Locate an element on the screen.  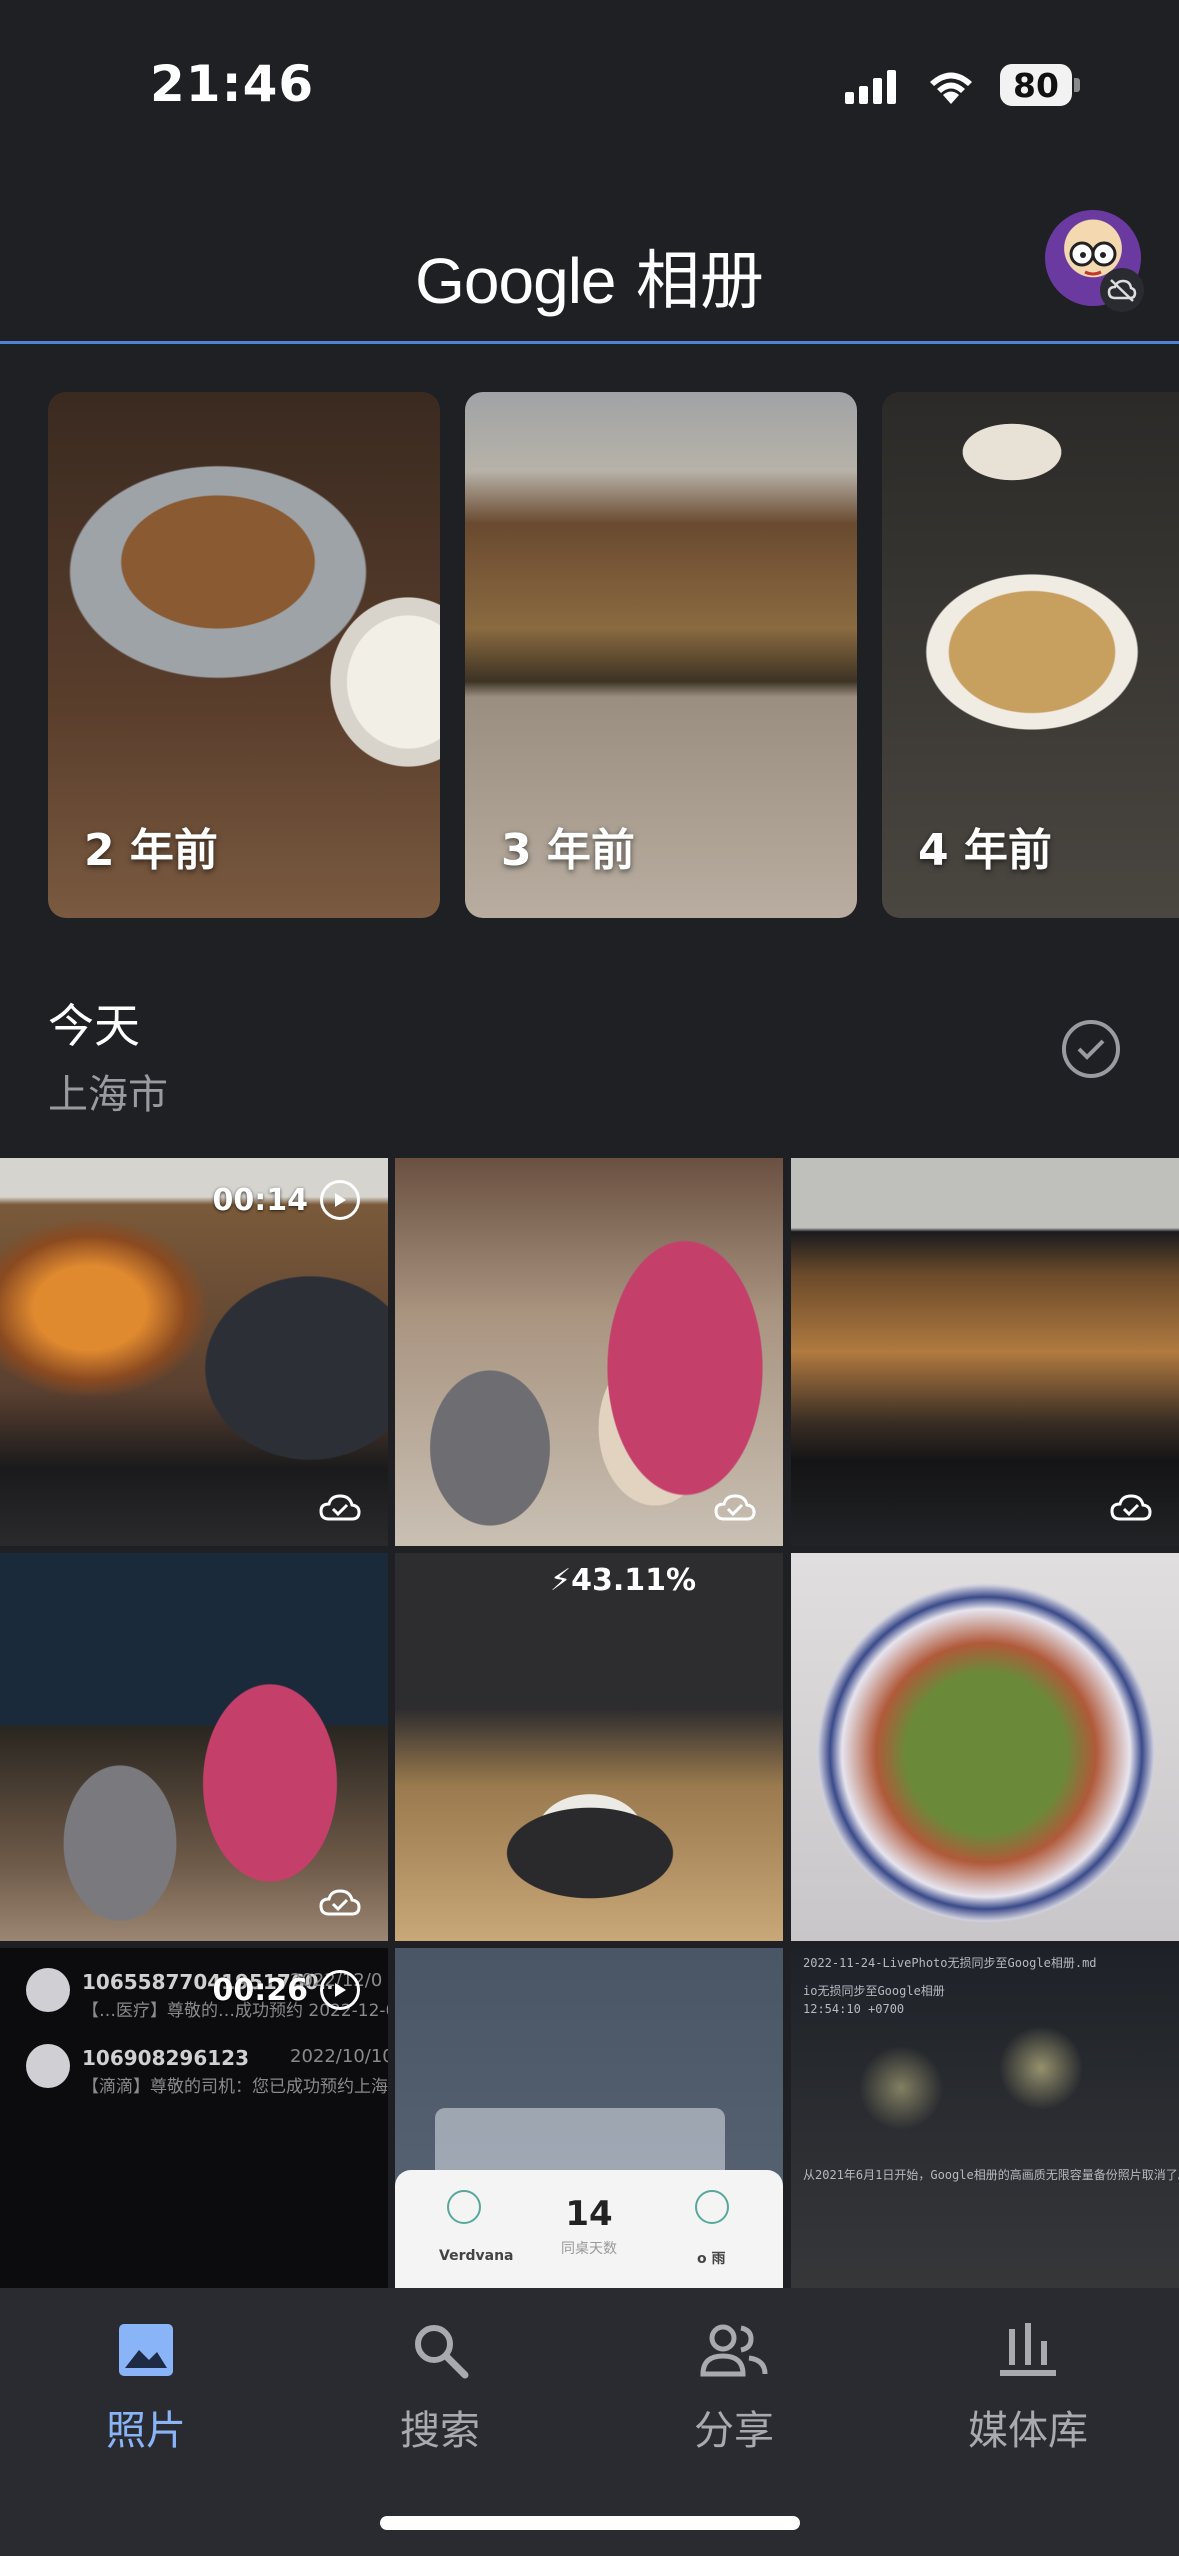
nav-photos: 照片 is located at coordinates (146, 2383).